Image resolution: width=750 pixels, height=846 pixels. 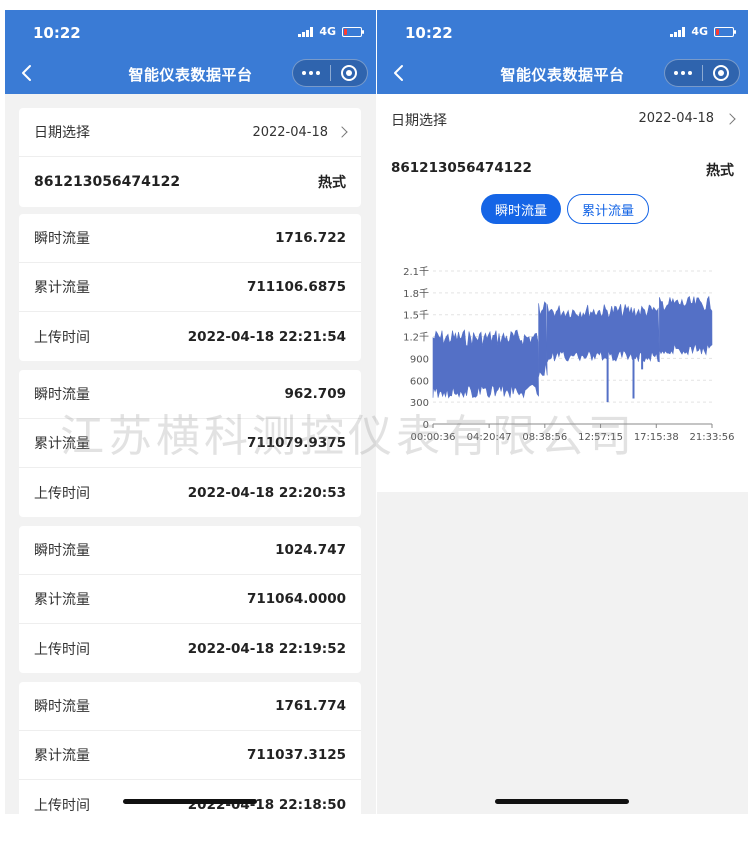 I want to click on instant-flow-value: 1761.774, so click(x=310, y=706).